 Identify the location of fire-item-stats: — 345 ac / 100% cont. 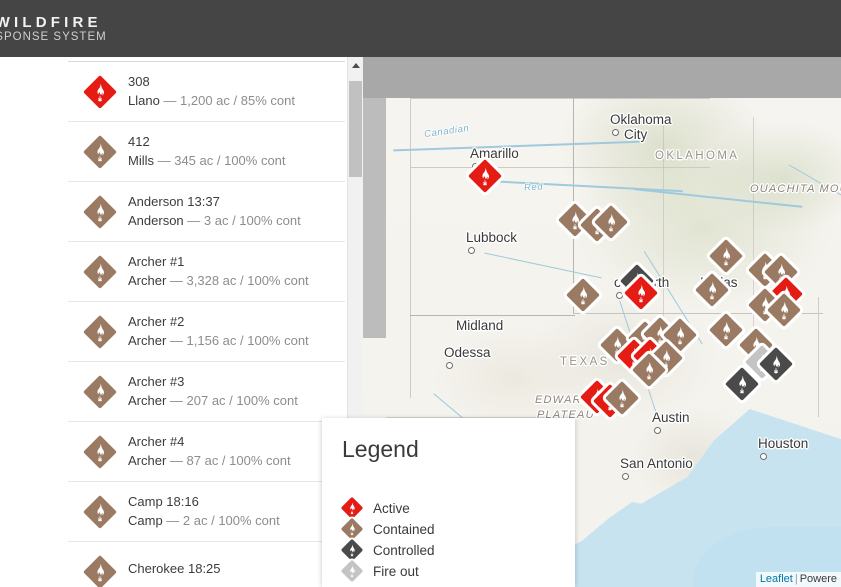
(220, 160).